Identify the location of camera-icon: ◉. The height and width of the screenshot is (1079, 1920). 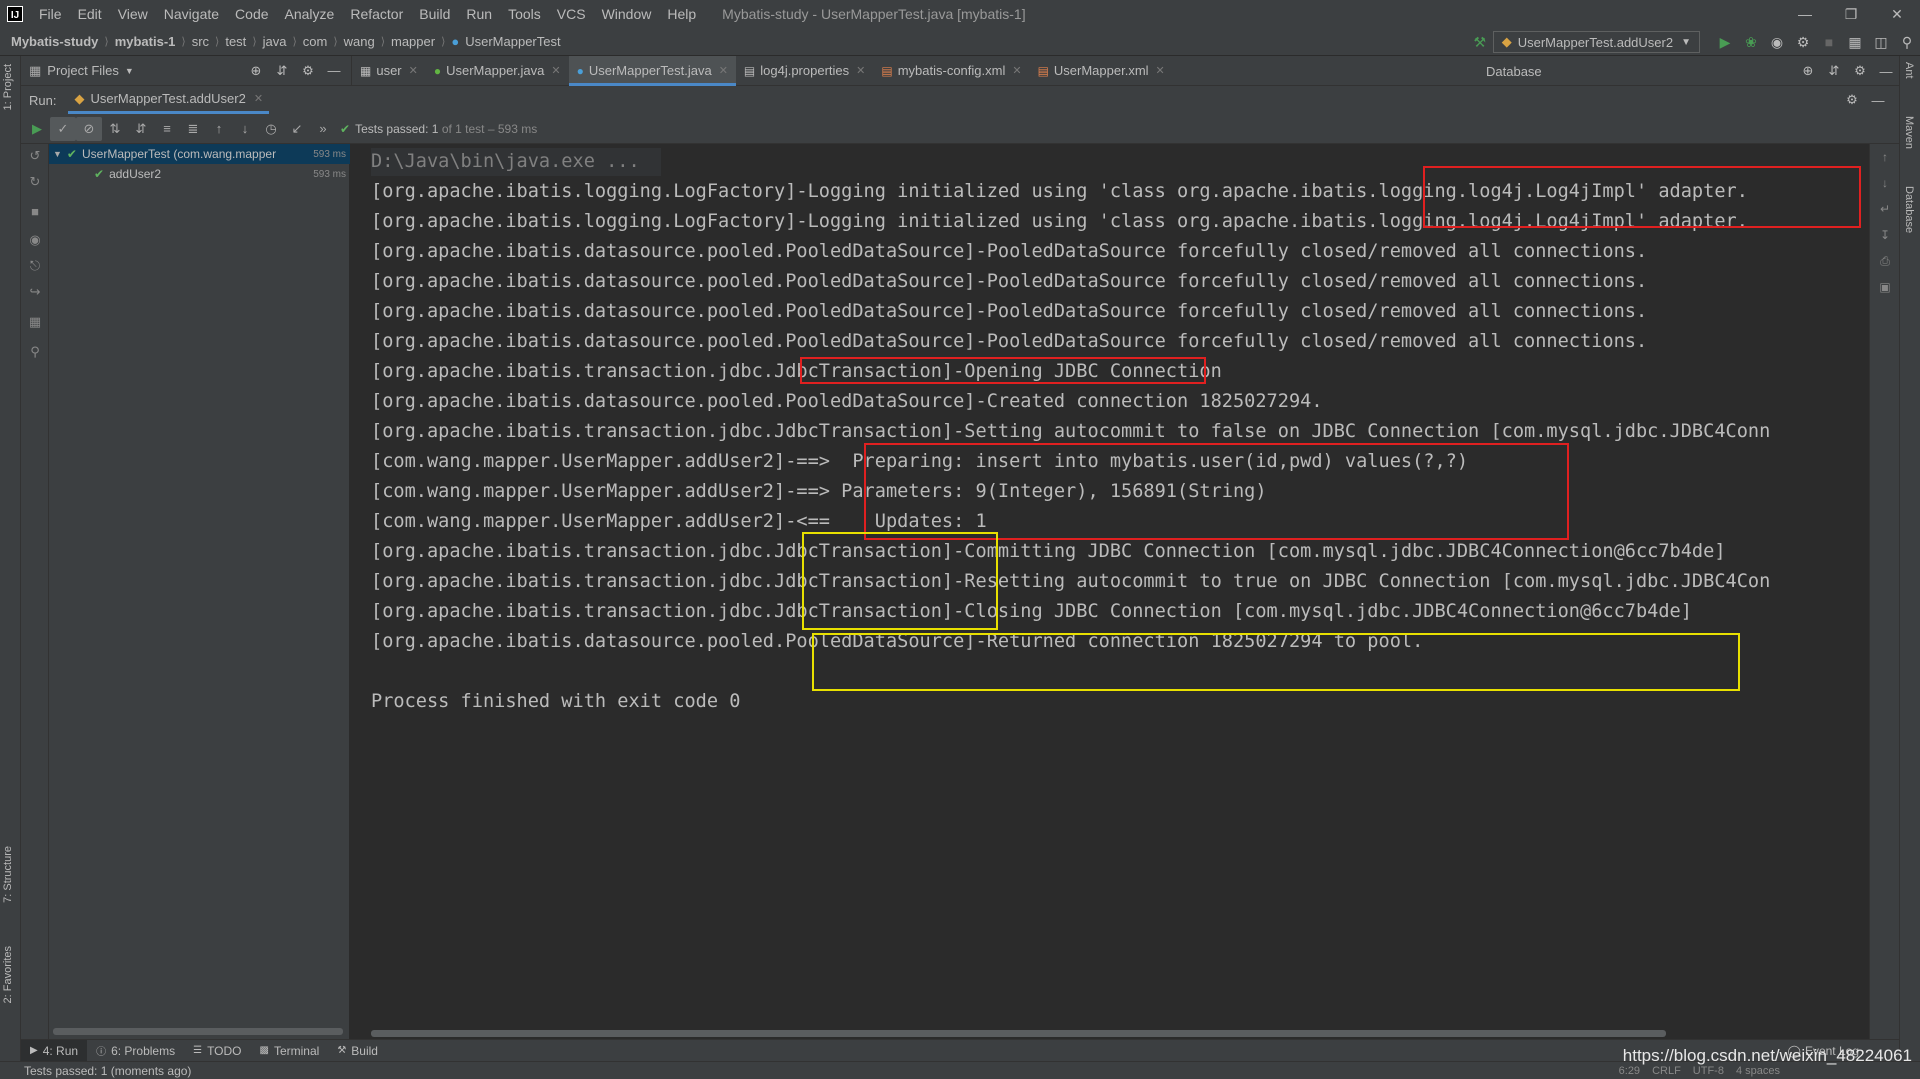
(35, 240).